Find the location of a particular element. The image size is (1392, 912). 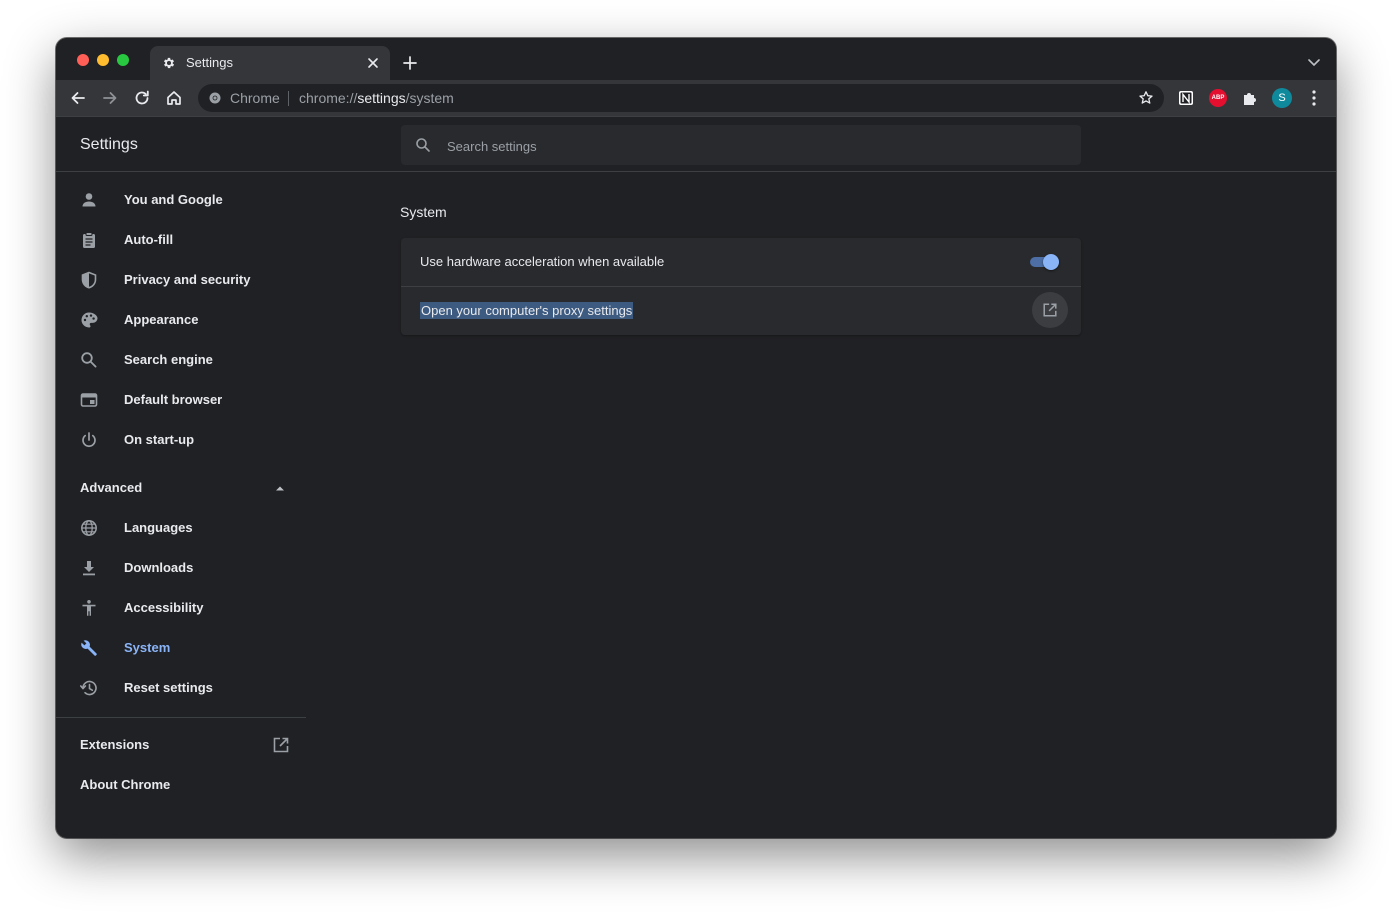

forward-arrow-icon is located at coordinates (110, 98).